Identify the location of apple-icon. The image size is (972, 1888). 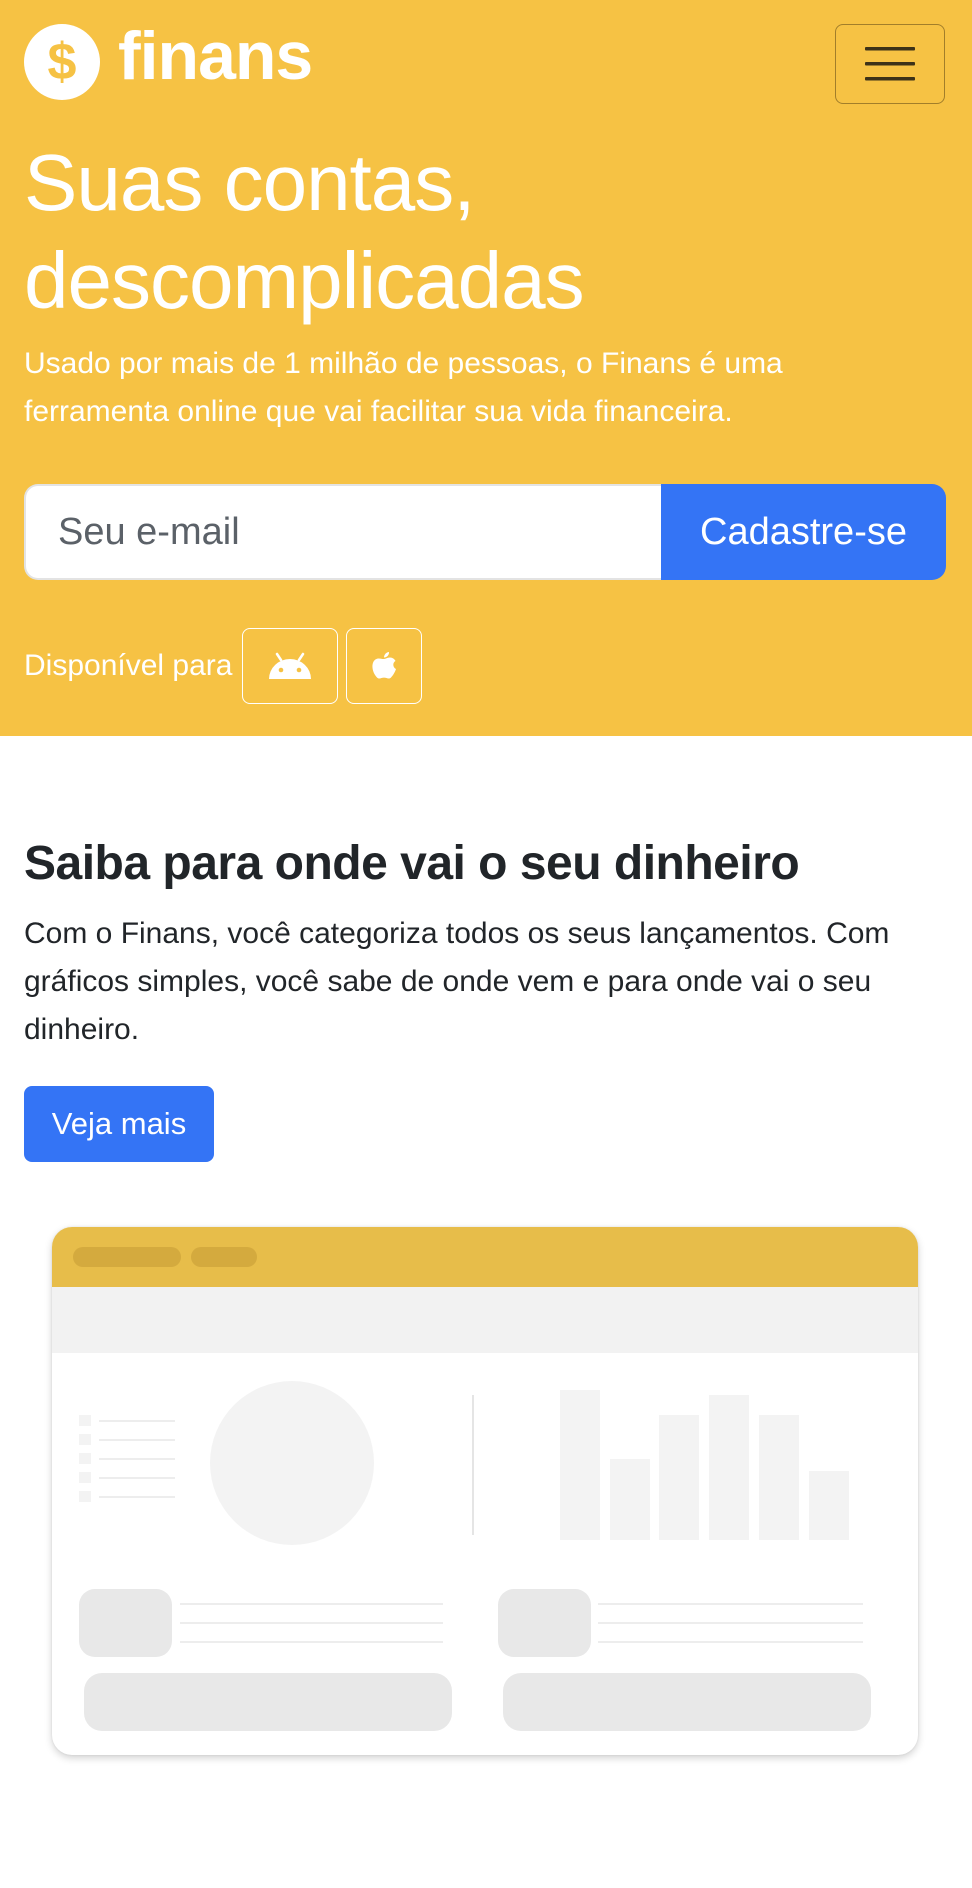
(384, 665).